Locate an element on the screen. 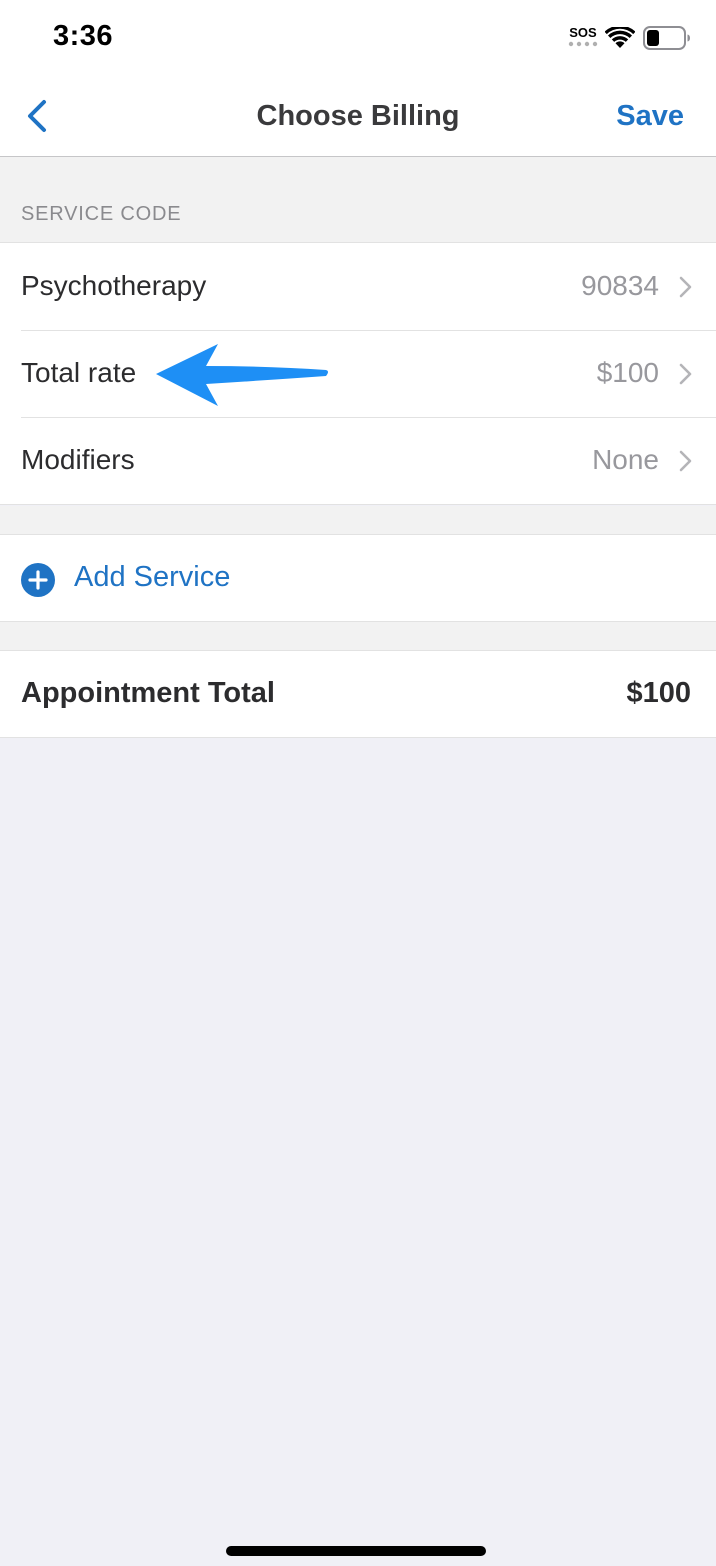  wifi-icon is located at coordinates (620, 37).